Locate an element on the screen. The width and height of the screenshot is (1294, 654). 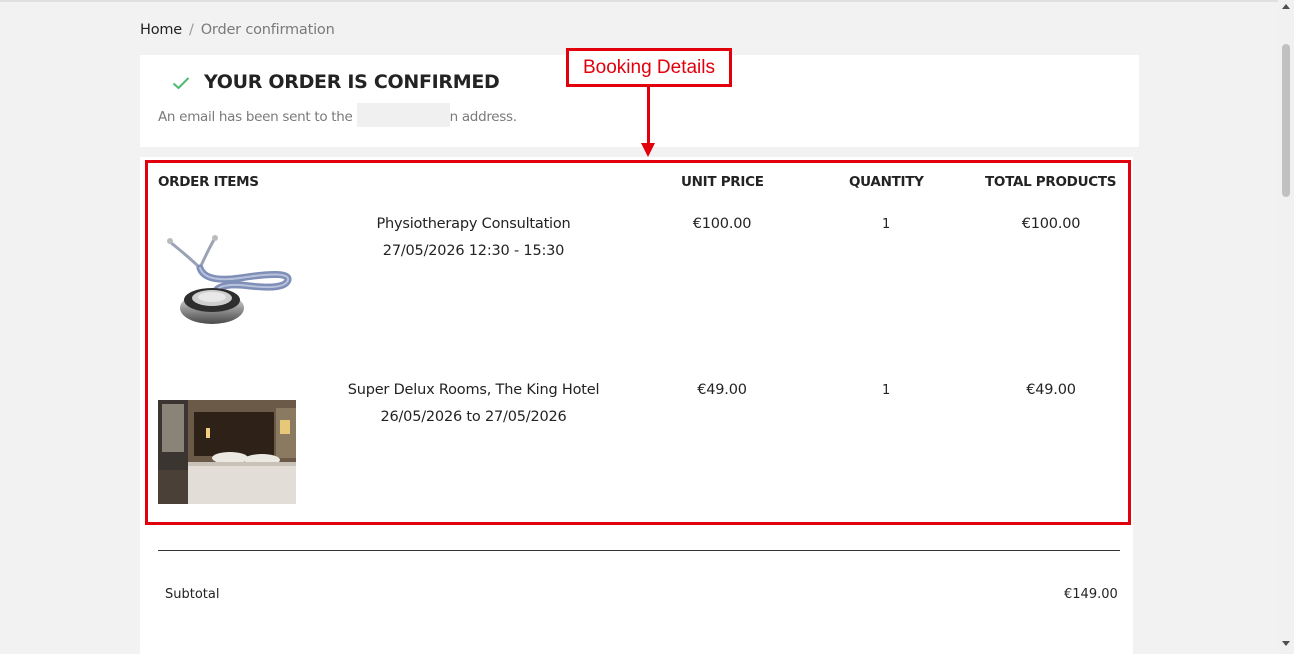
breadcrumb: Home / Order confirmation is located at coordinates (237, 30).